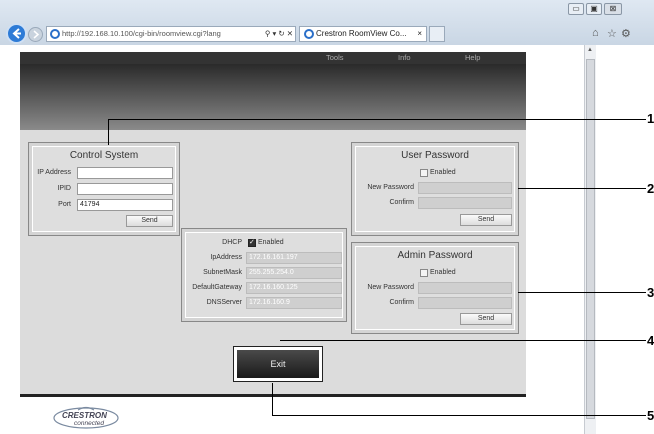 The image size is (654, 434). I want to click on admin-password-title: Admin Password, so click(435, 255).